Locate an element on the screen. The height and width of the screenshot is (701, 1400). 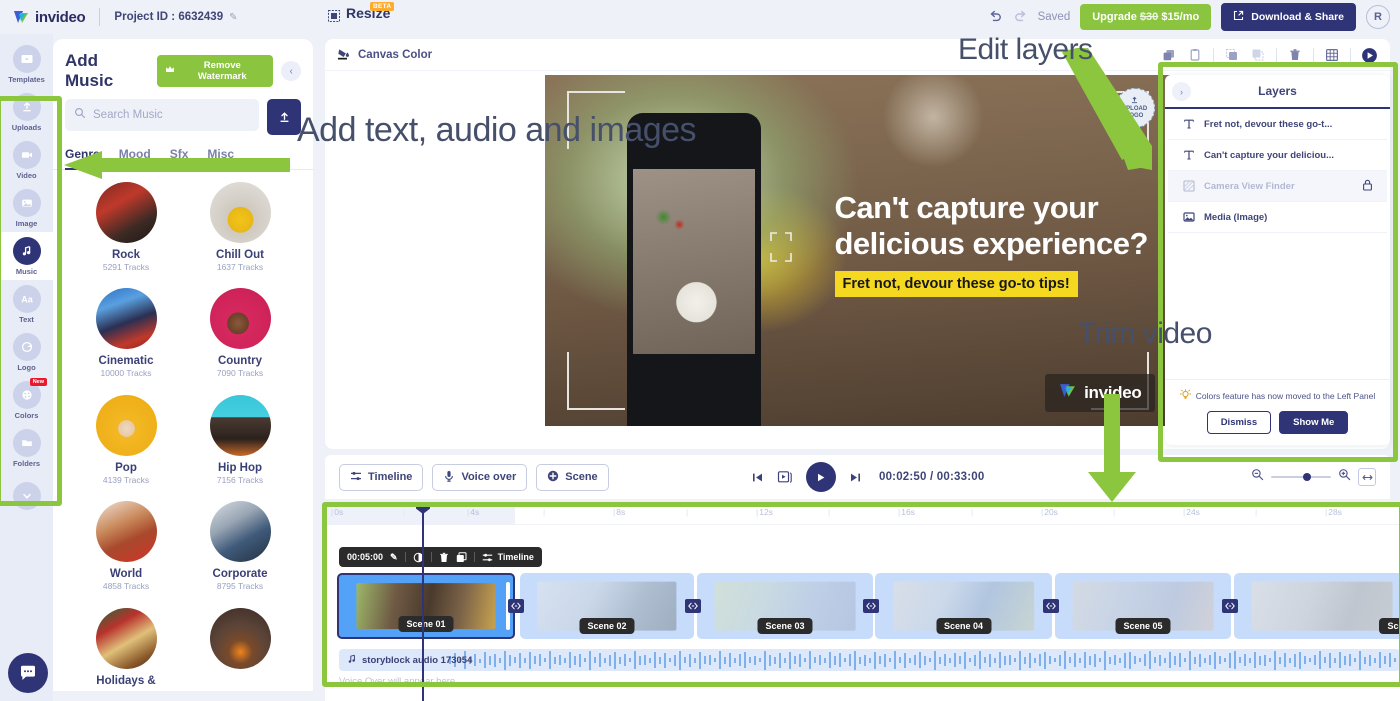
genre-thumbnail is located at coordinates (240, 212).